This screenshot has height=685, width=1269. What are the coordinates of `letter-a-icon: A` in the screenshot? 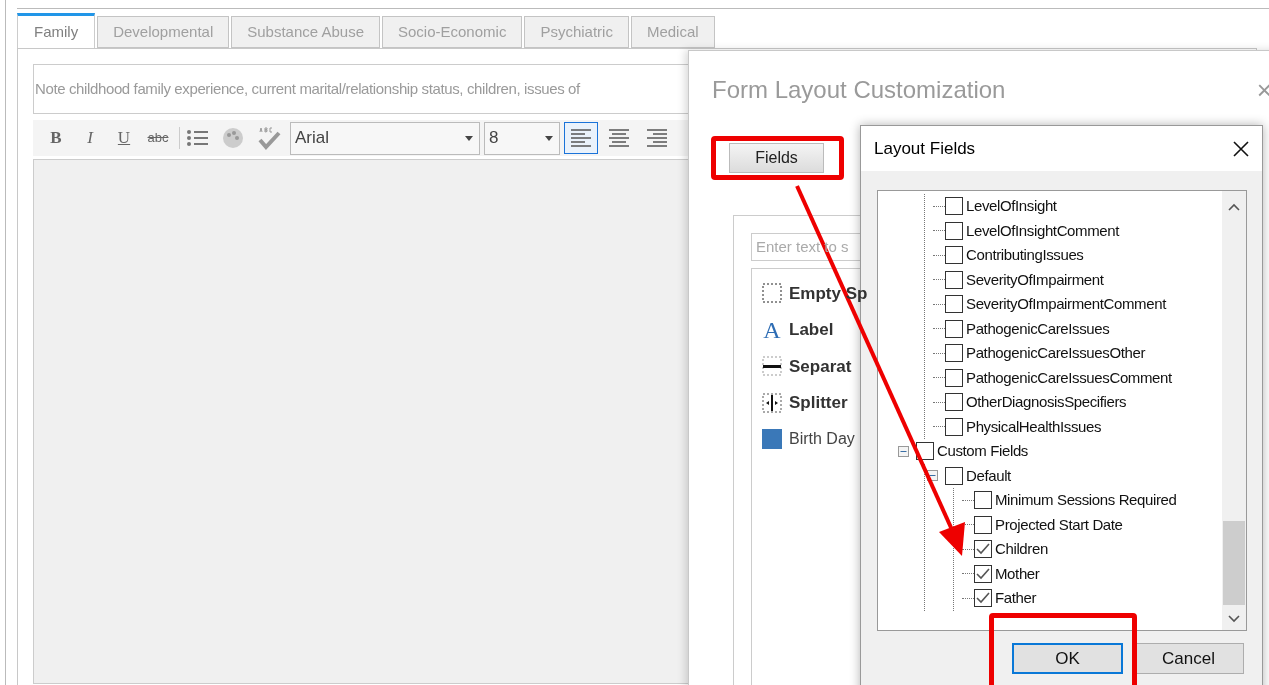 It's located at (772, 329).